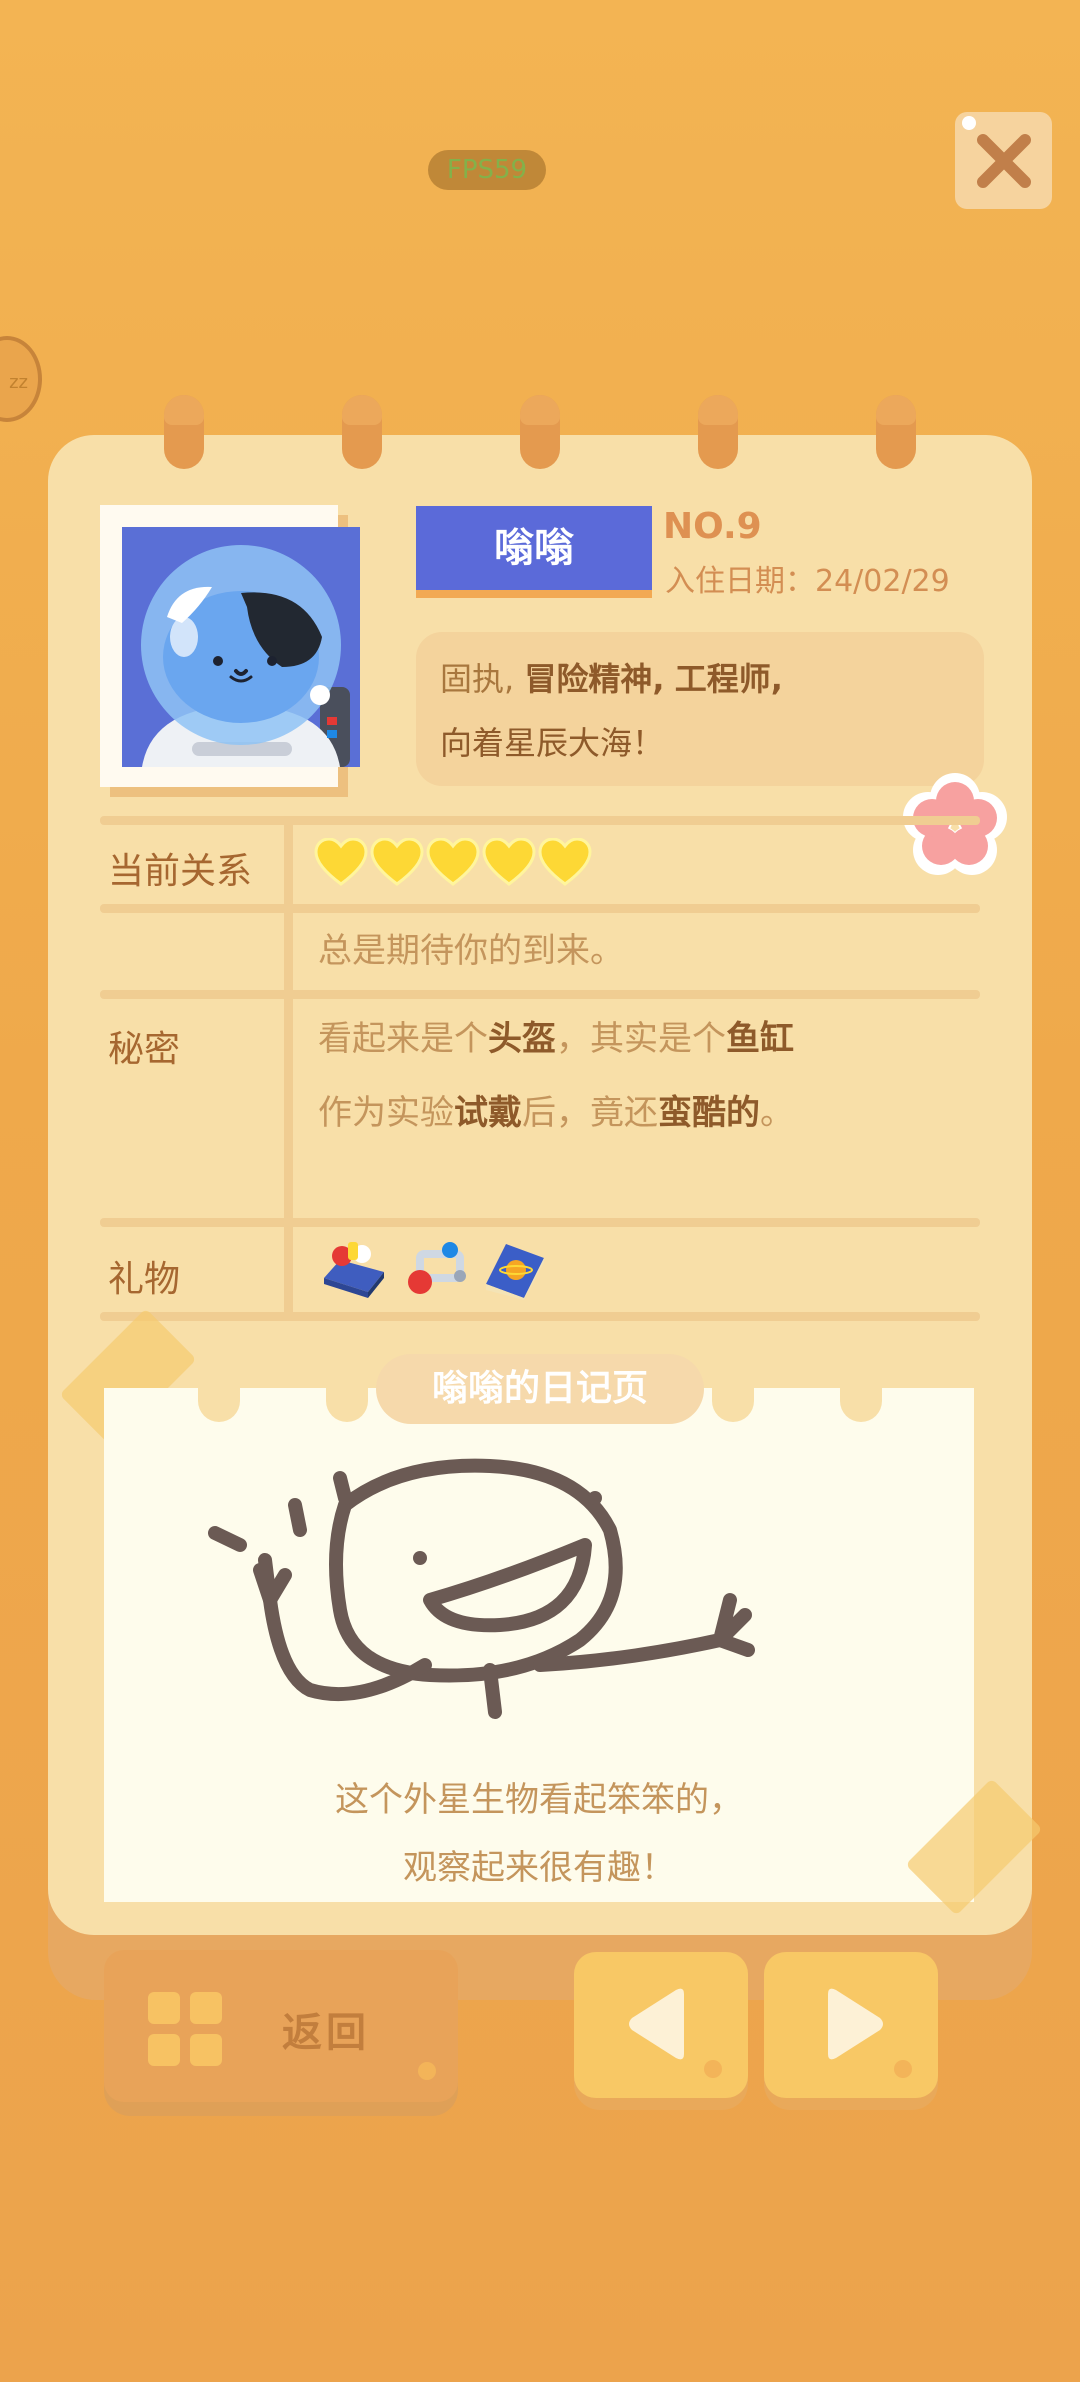 The height and width of the screenshot is (2382, 1080). Describe the element at coordinates (552, 743) in the screenshot. I see `trait-motto: 向着星辰大海！` at that location.